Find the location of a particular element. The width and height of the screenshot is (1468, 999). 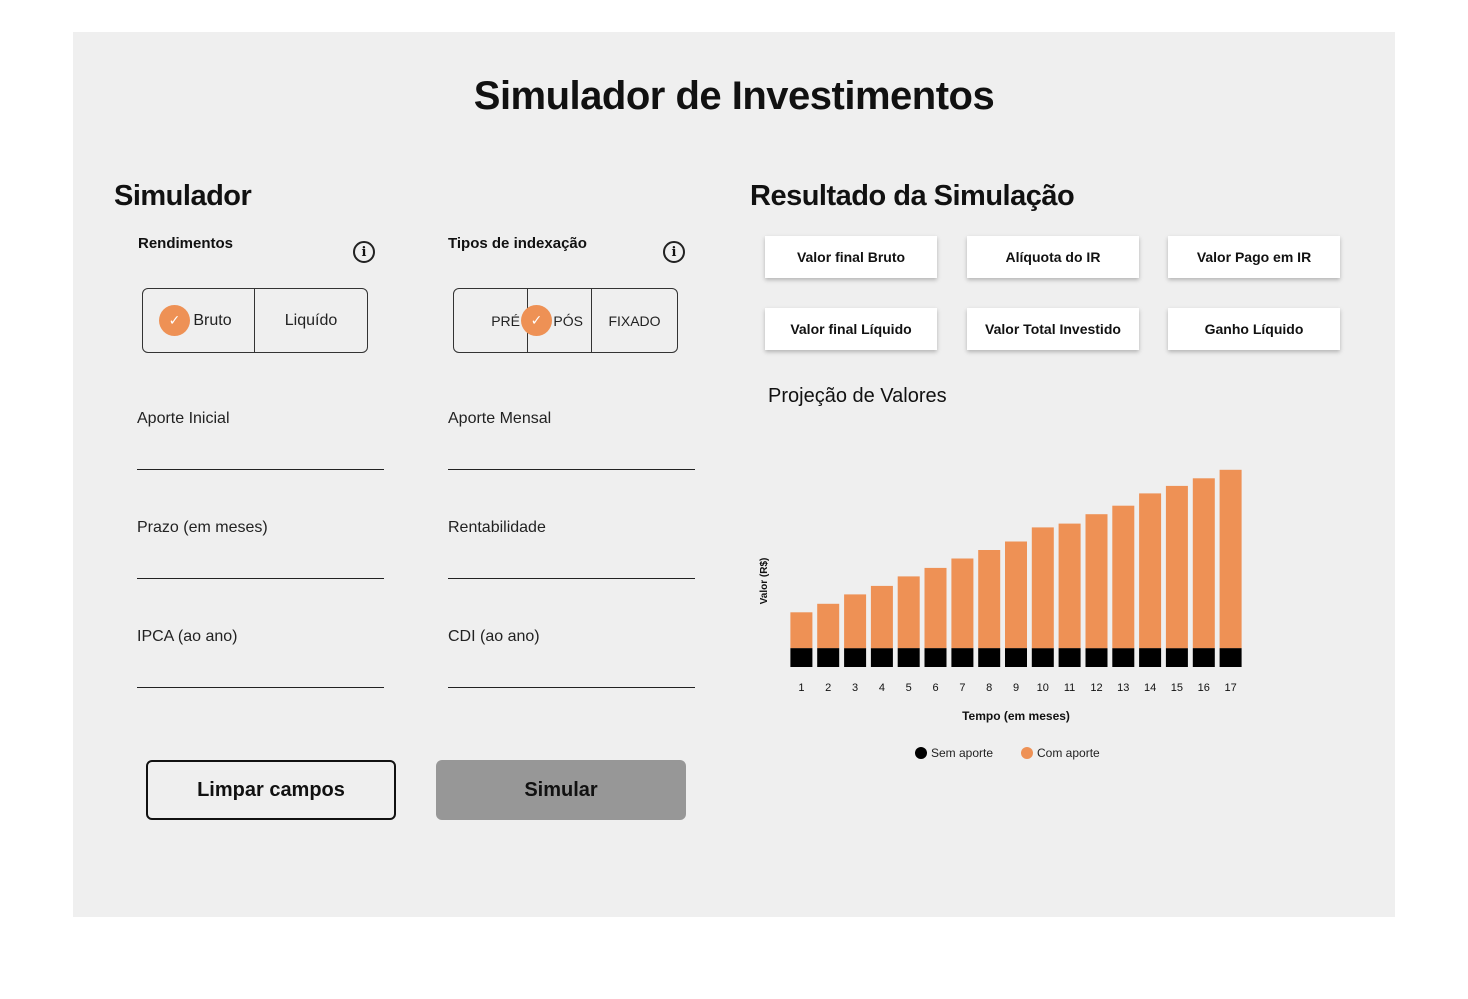

ipca-field: IPCA (ao ano) is located at coordinates (260, 658).